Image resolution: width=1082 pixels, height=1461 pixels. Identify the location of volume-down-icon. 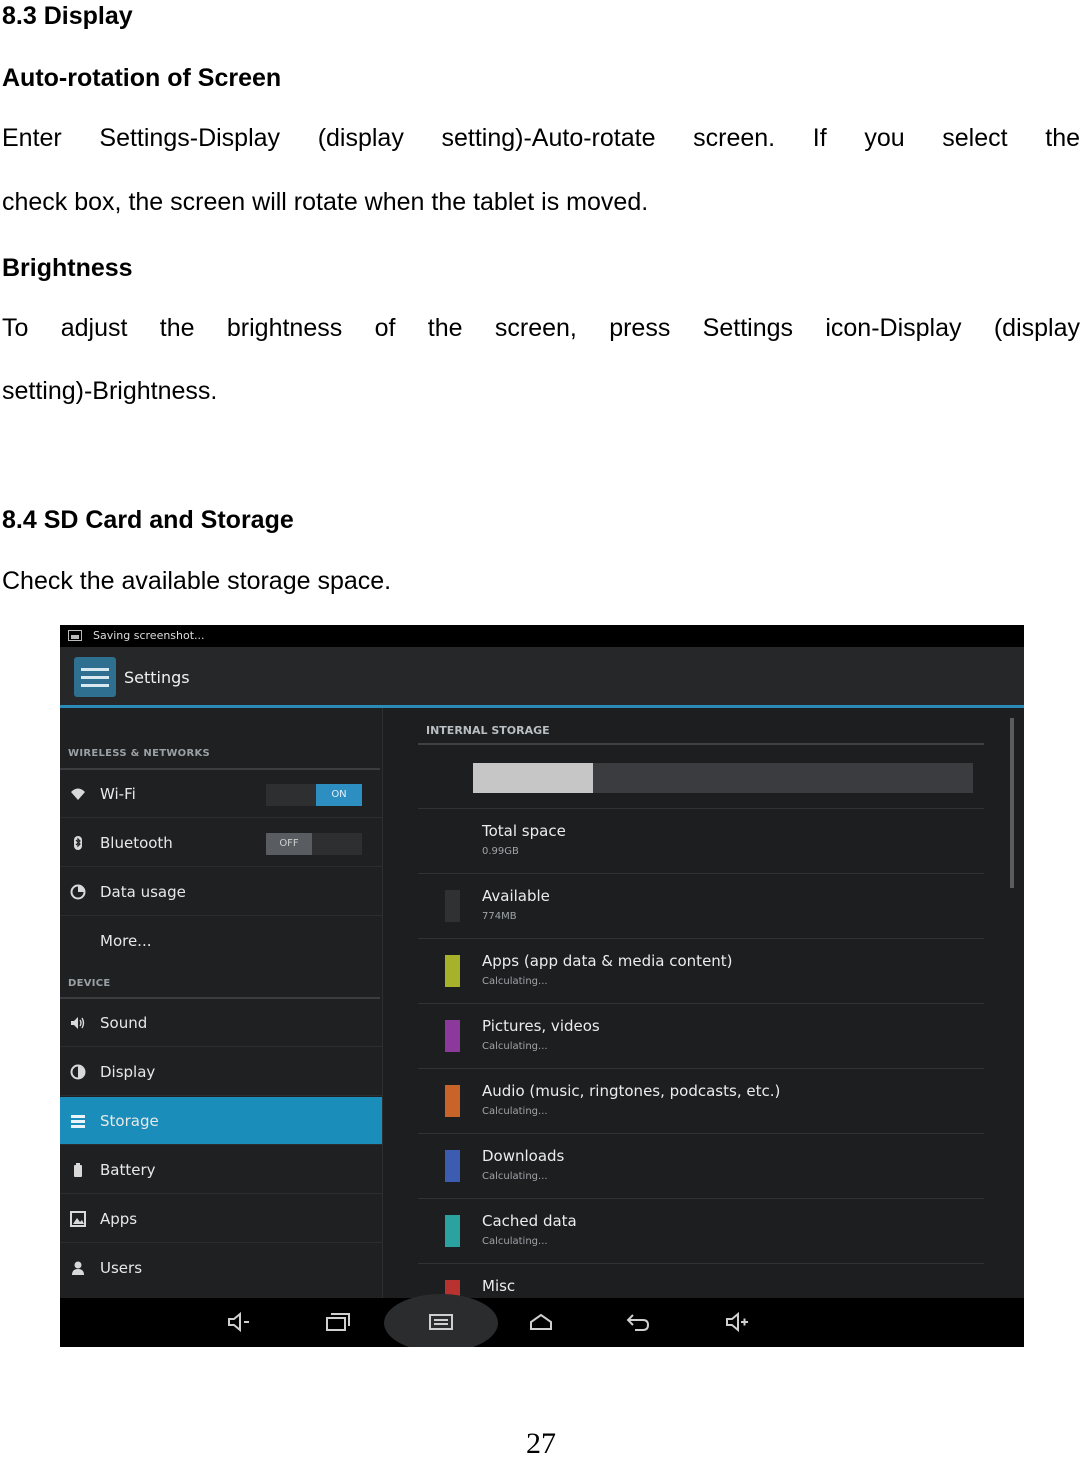
(239, 1322).